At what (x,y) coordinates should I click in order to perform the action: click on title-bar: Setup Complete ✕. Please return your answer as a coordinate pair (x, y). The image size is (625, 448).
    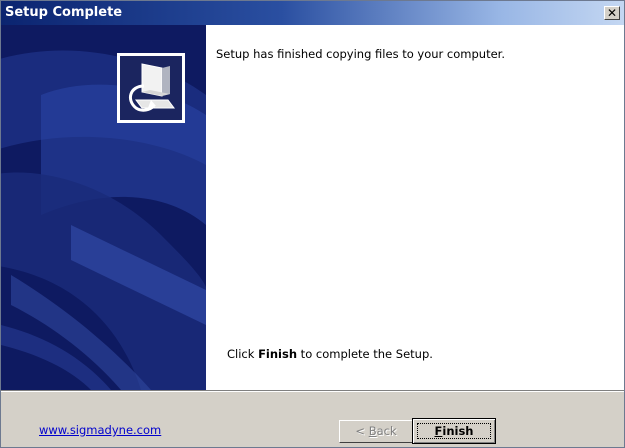
    Looking at the image, I should click on (312, 13).